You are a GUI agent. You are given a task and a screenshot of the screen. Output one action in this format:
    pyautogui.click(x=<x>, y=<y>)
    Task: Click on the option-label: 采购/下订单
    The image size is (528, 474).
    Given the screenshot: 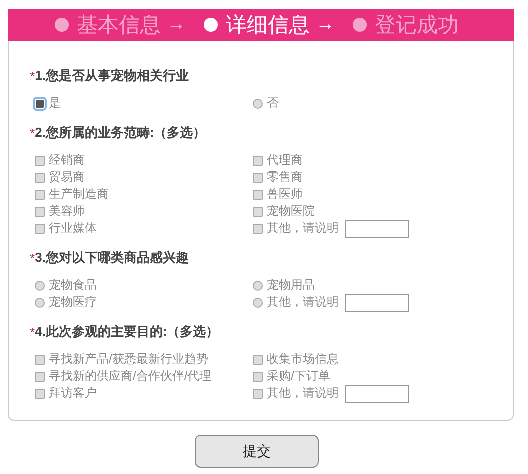 What is the action you would take?
    pyautogui.click(x=298, y=376)
    